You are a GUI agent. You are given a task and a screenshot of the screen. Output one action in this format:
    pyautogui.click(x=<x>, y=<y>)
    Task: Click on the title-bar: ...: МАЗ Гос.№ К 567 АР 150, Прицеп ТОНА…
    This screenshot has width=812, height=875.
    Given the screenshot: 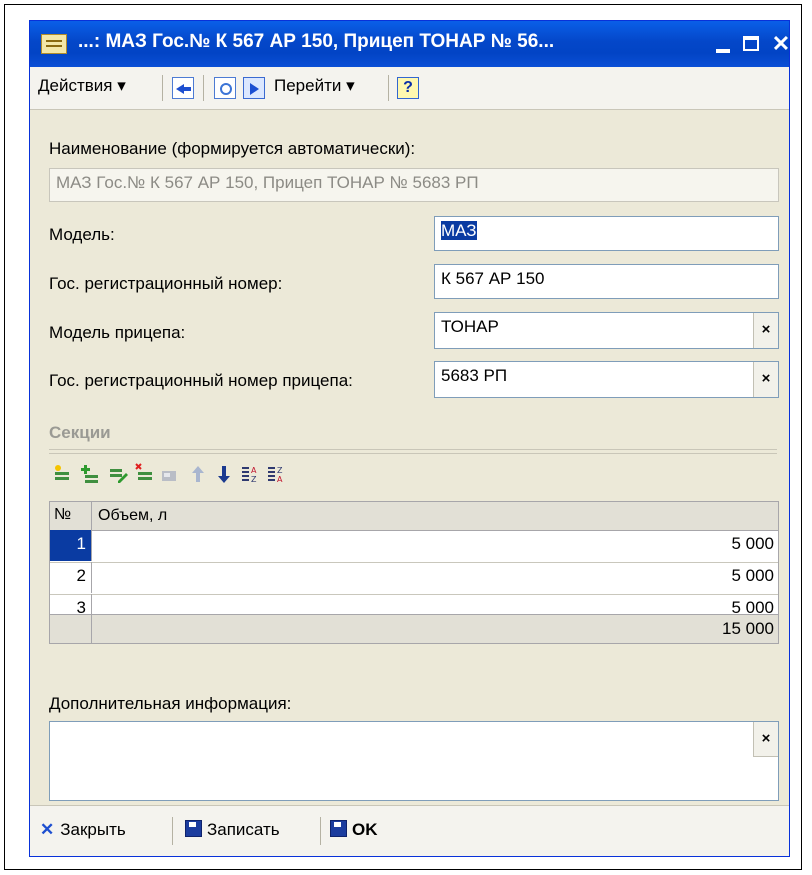 What is the action you would take?
    pyautogui.click(x=410, y=44)
    